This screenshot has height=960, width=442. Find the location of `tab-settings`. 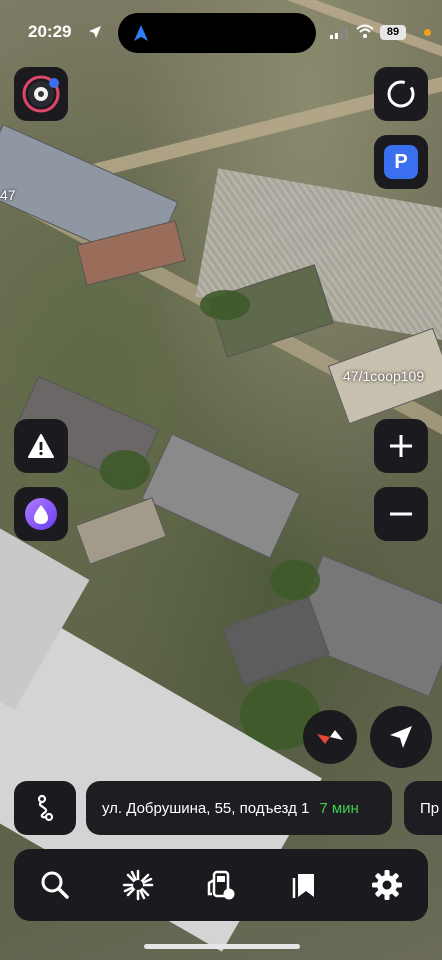

tab-settings is located at coordinates (387, 885).